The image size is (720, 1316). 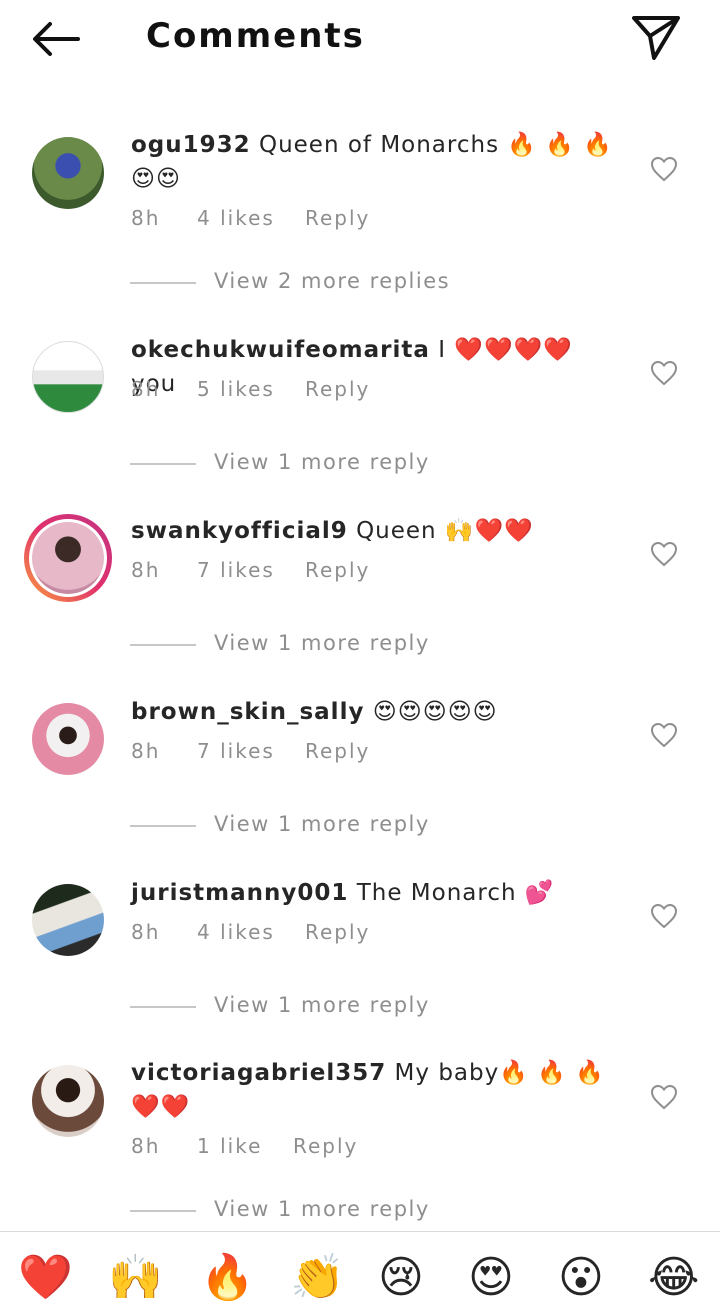 I want to click on comment-likes: 1 like, so click(x=229, y=1146).